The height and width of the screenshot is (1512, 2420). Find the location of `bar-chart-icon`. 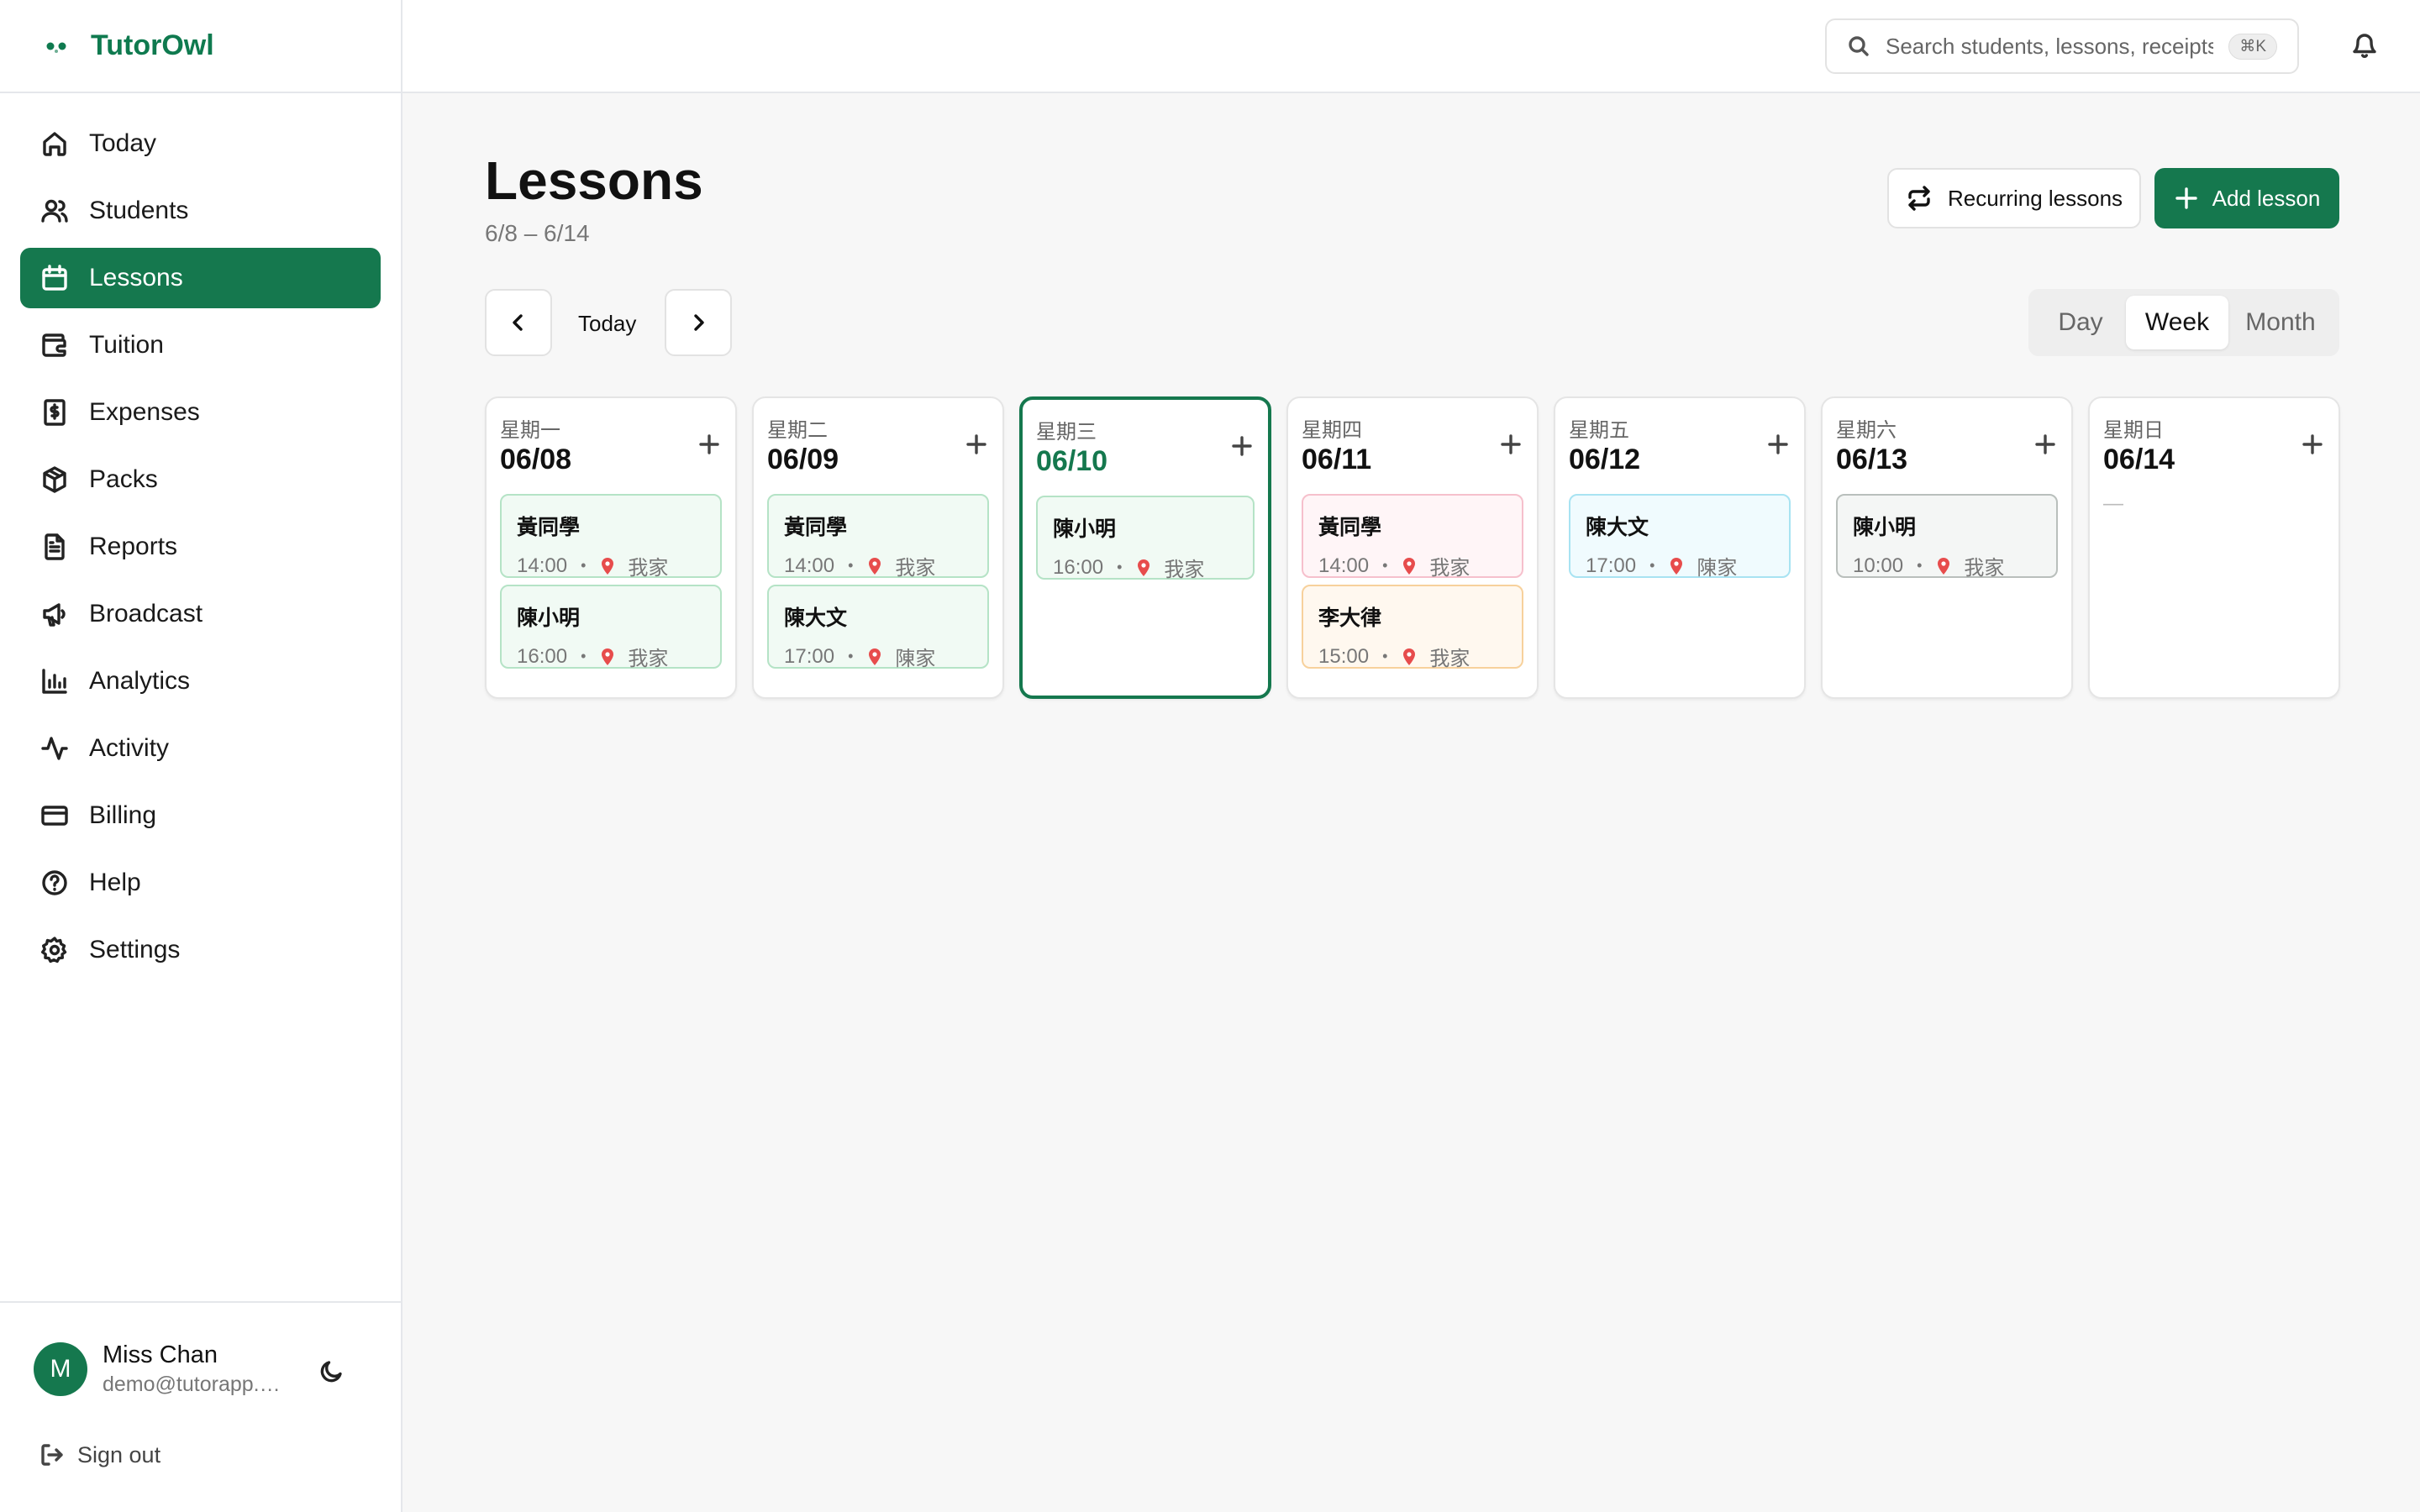

bar-chart-icon is located at coordinates (54, 681).